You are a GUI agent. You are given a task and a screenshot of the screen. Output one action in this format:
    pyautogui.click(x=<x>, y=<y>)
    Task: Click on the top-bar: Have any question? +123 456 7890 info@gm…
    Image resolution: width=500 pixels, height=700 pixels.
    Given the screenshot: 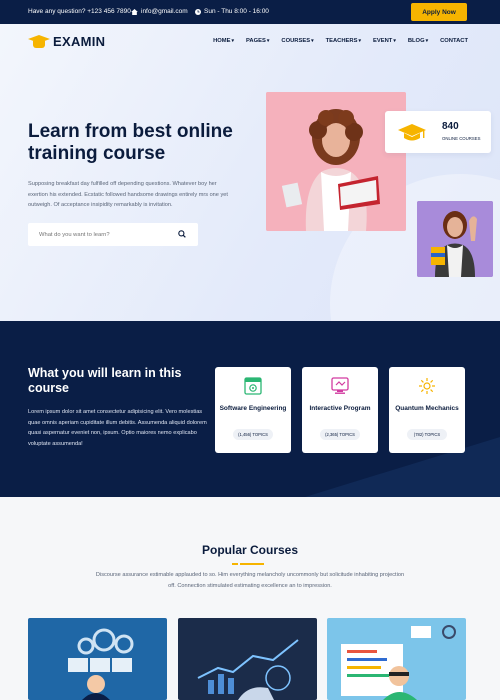 What is the action you would take?
    pyautogui.click(x=250, y=12)
    